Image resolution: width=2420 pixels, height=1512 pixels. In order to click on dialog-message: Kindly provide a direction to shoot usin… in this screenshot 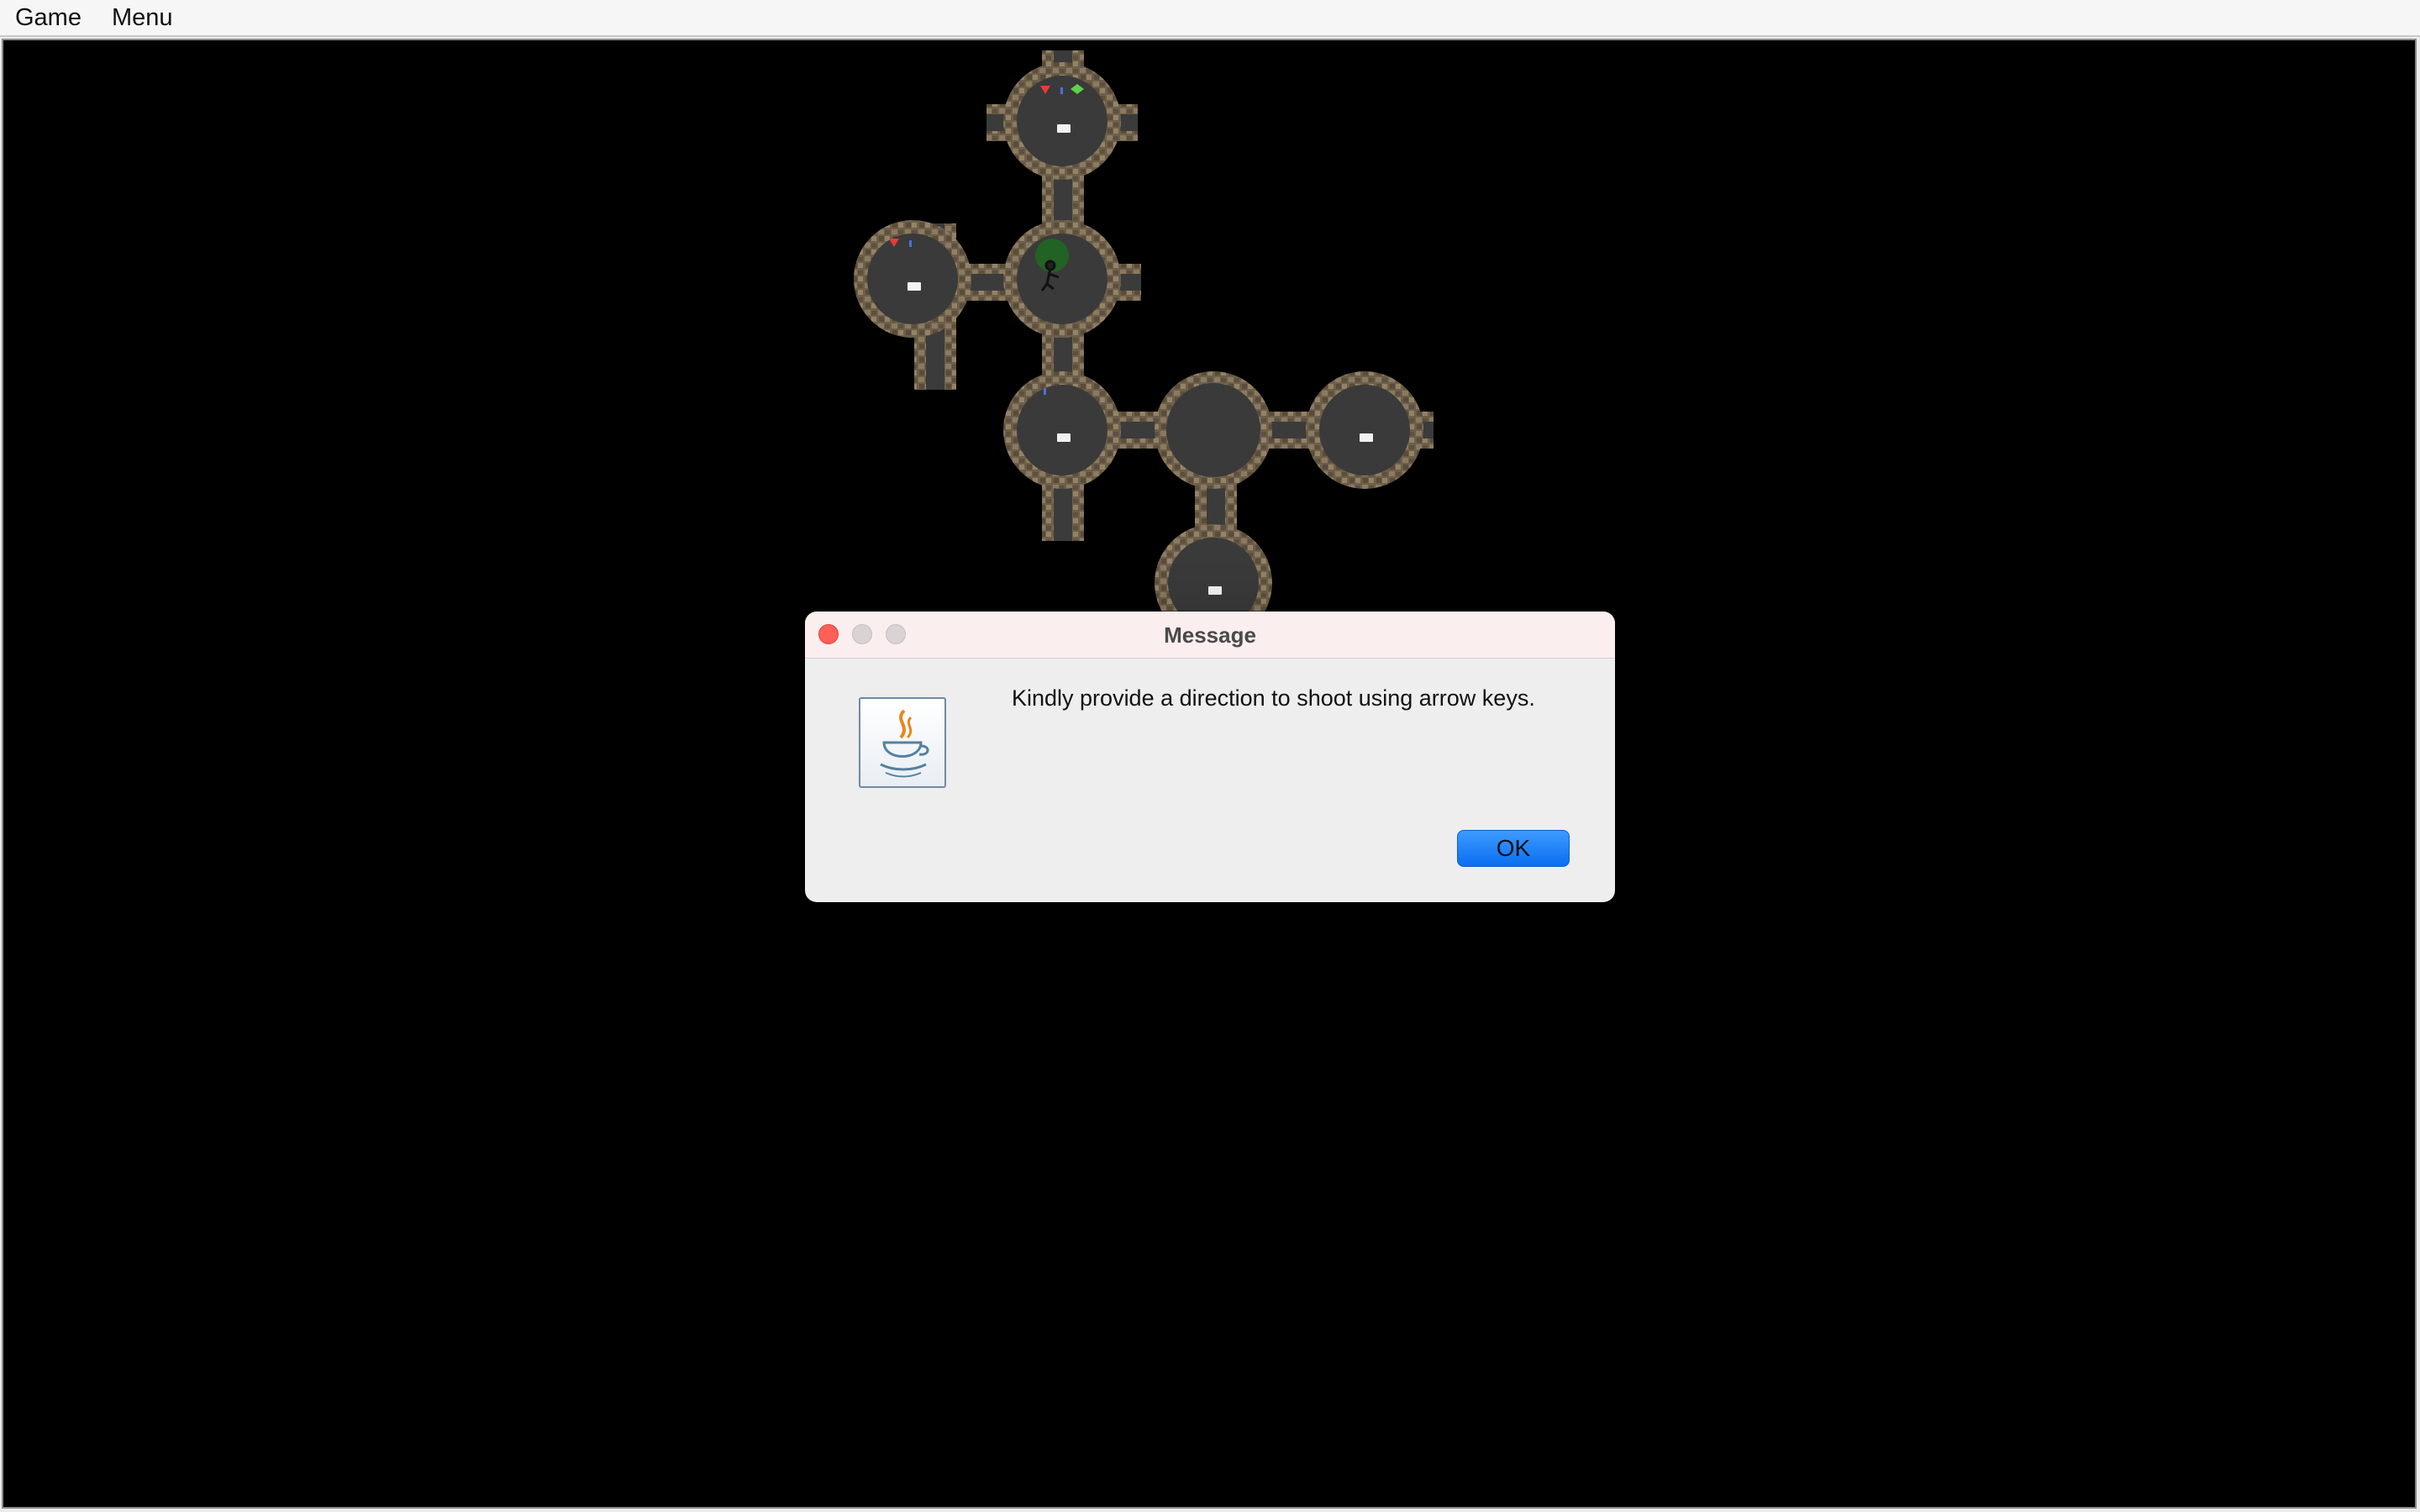, I will do `click(1273, 698)`.